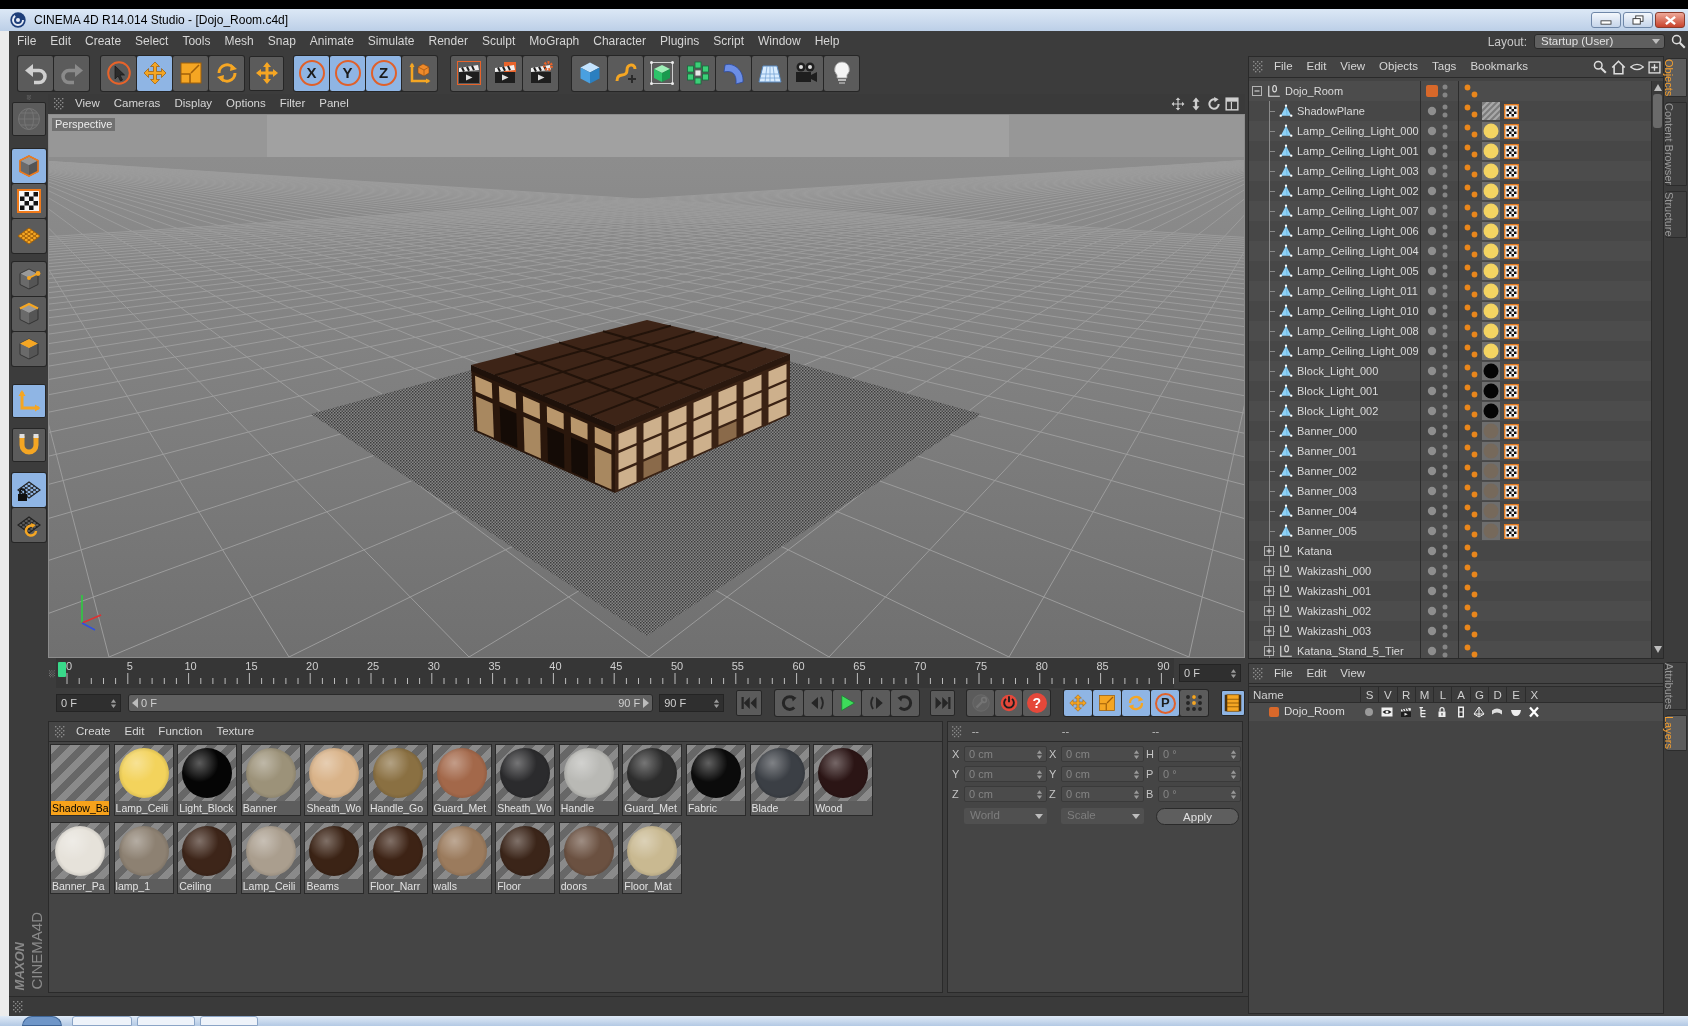  I want to click on material-tile: Light_Block, so click(207, 780).